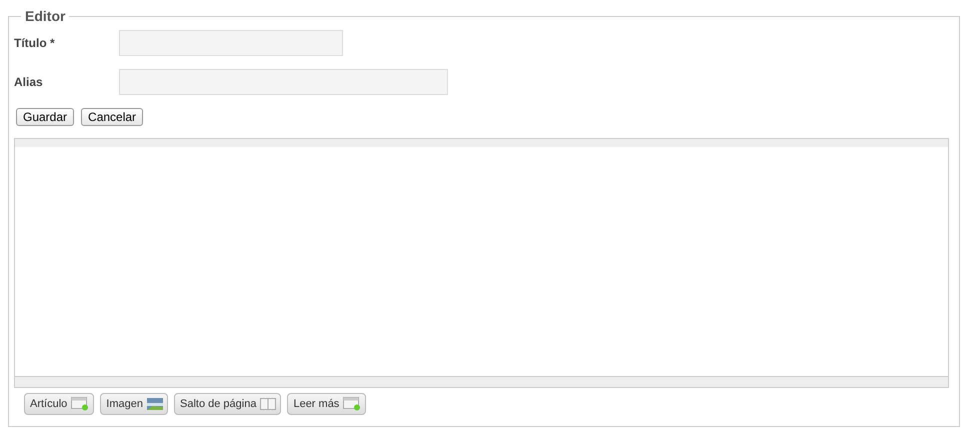  Describe the element at coordinates (326, 404) in the screenshot. I see `insert-button: Leer más` at that location.